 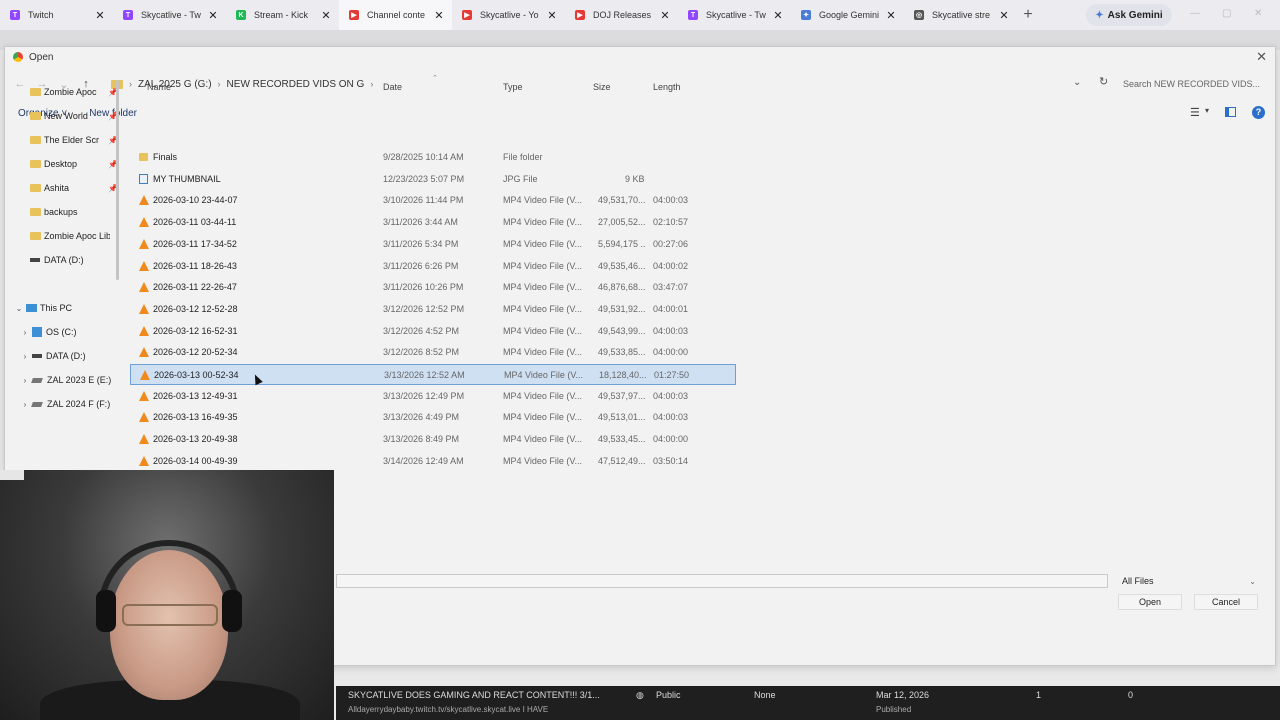 I want to click on browser-tab: ◎ Skycatlive stre ✕, so click(x=960, y=15).